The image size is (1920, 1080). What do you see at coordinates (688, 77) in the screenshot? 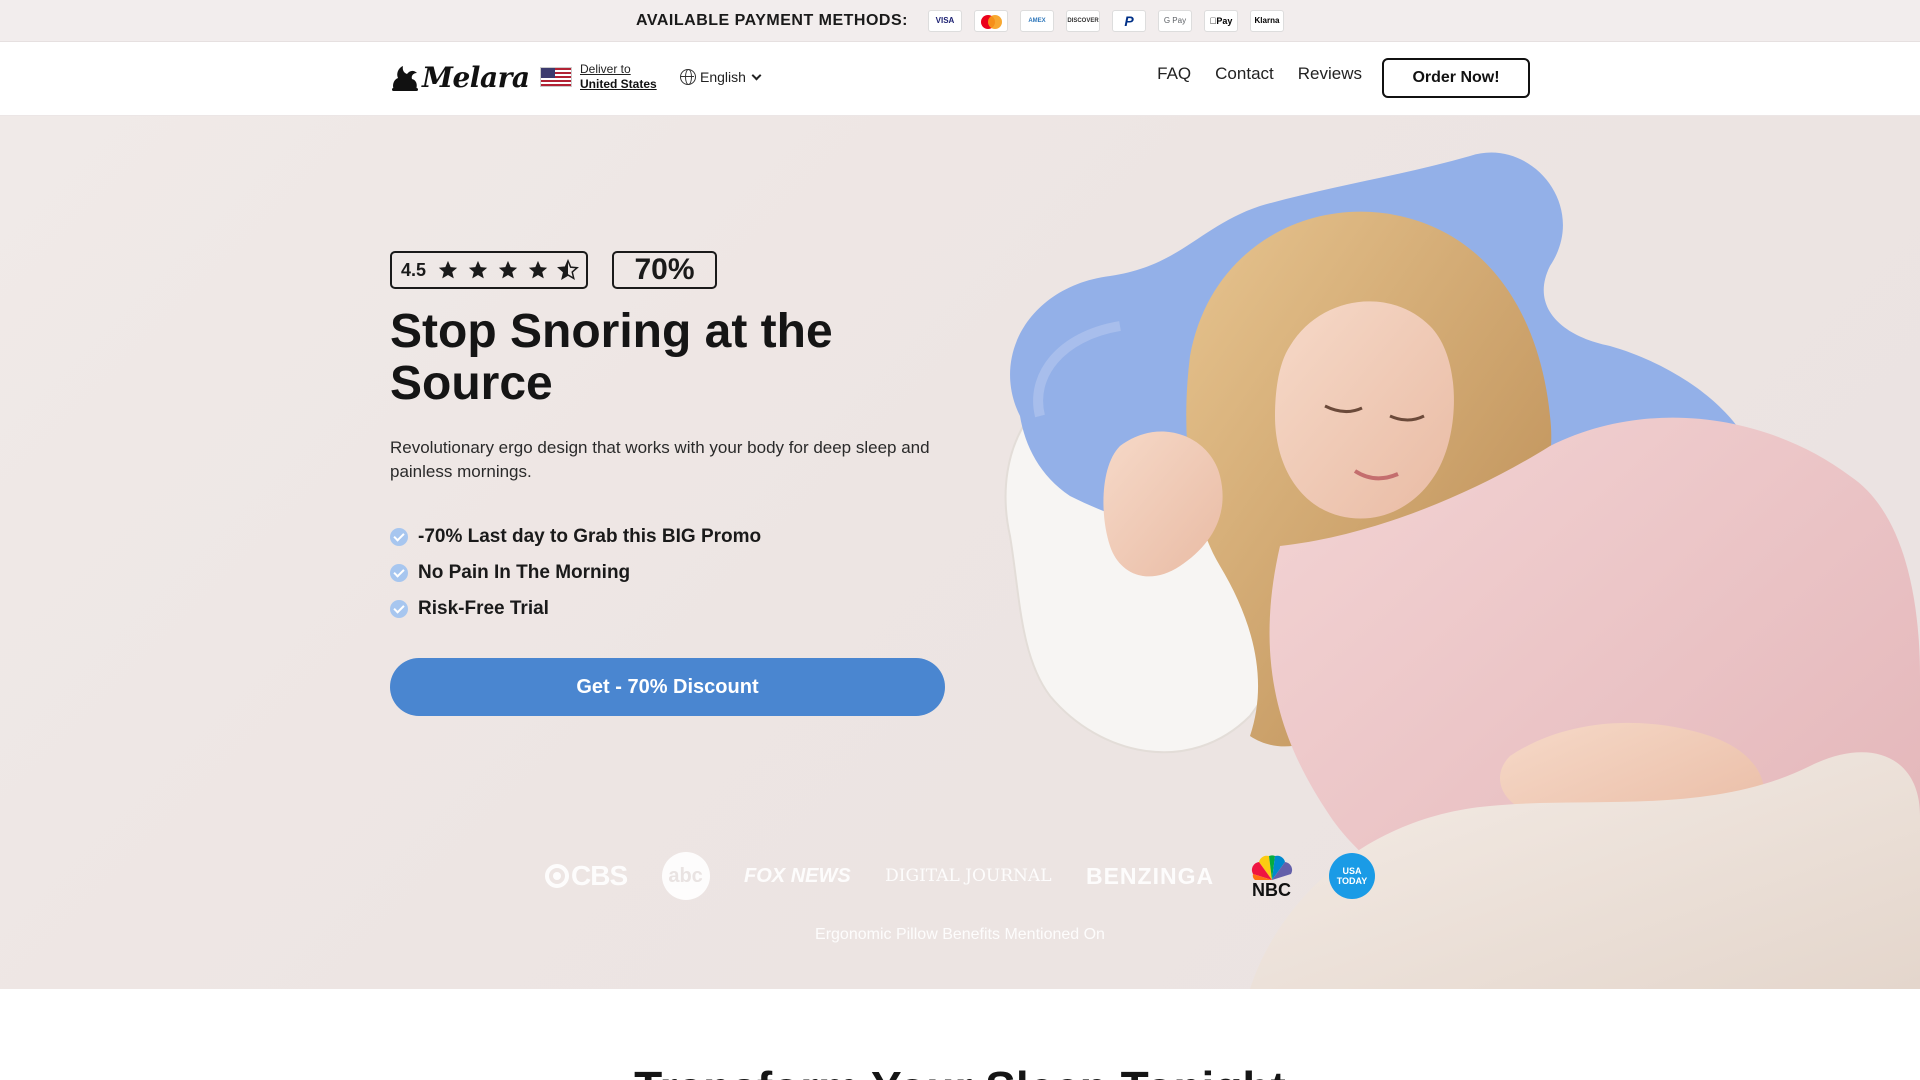
I see `globe-icon` at bounding box center [688, 77].